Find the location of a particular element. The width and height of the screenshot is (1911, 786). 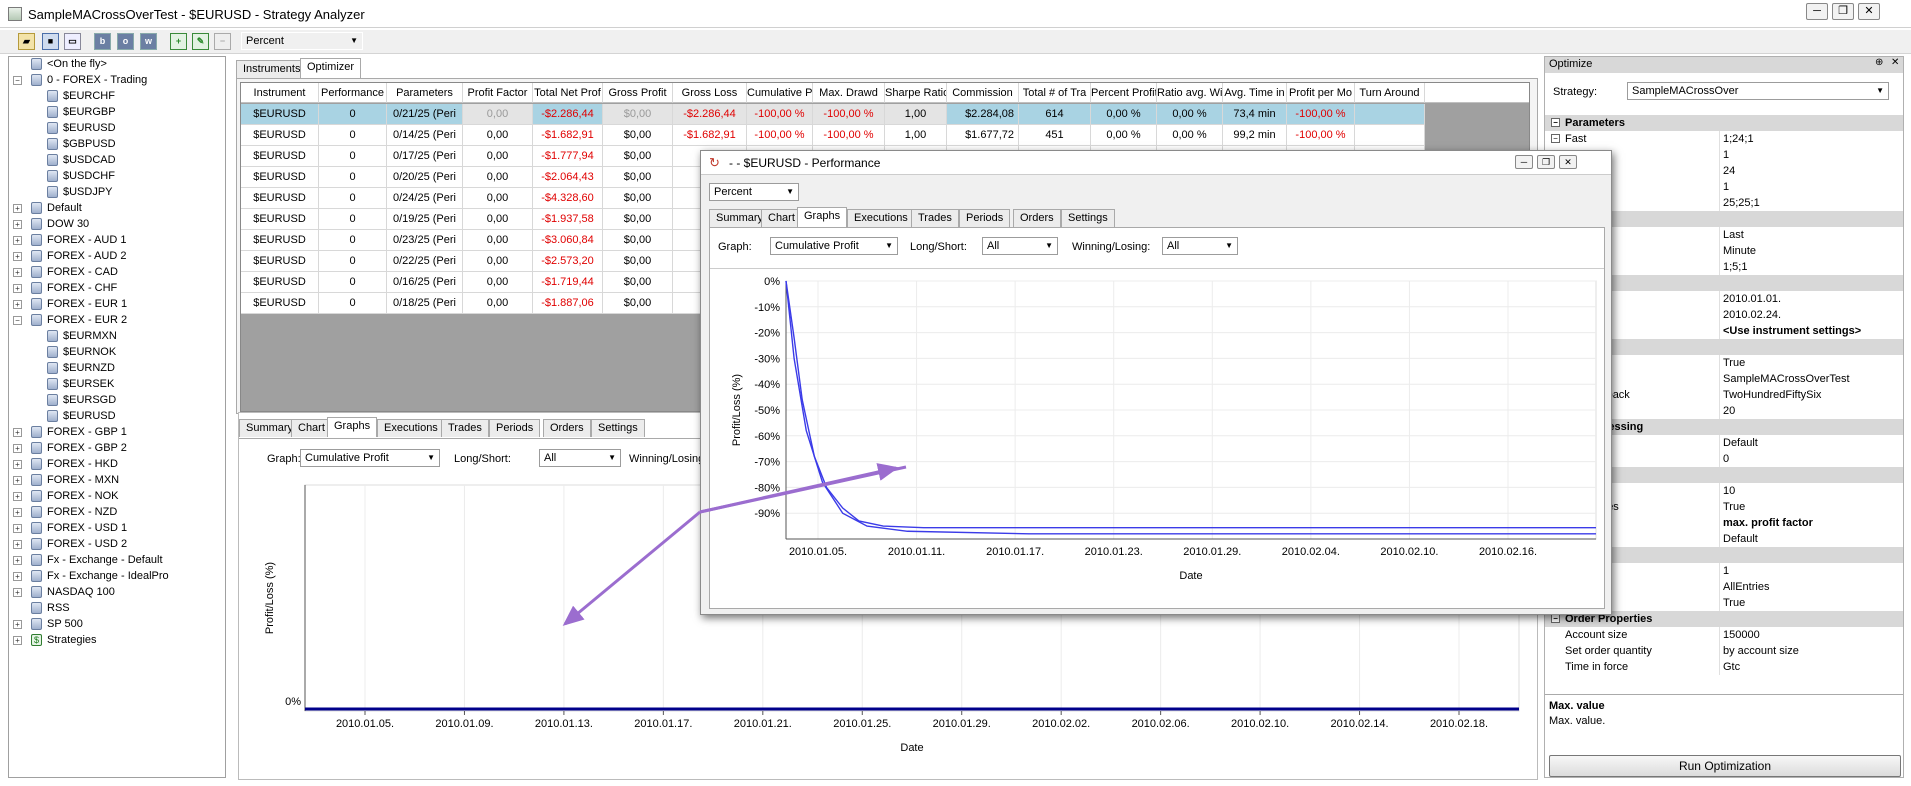

grid-cell: -$1.719,44 is located at coordinates (568, 282).